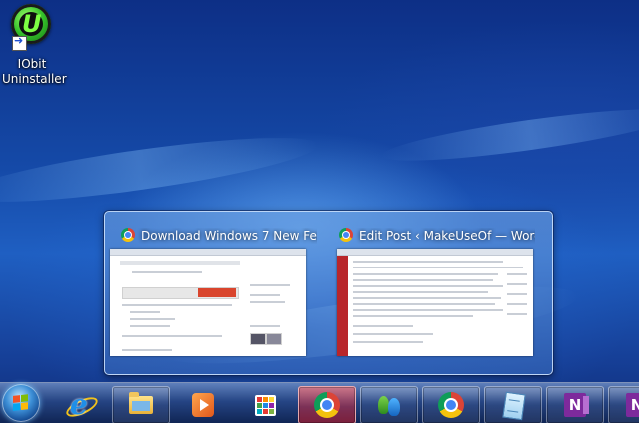 The image size is (639, 423). What do you see at coordinates (34, 71) in the screenshot?
I see `desktop-icon-label: IObit Uninstaller` at bounding box center [34, 71].